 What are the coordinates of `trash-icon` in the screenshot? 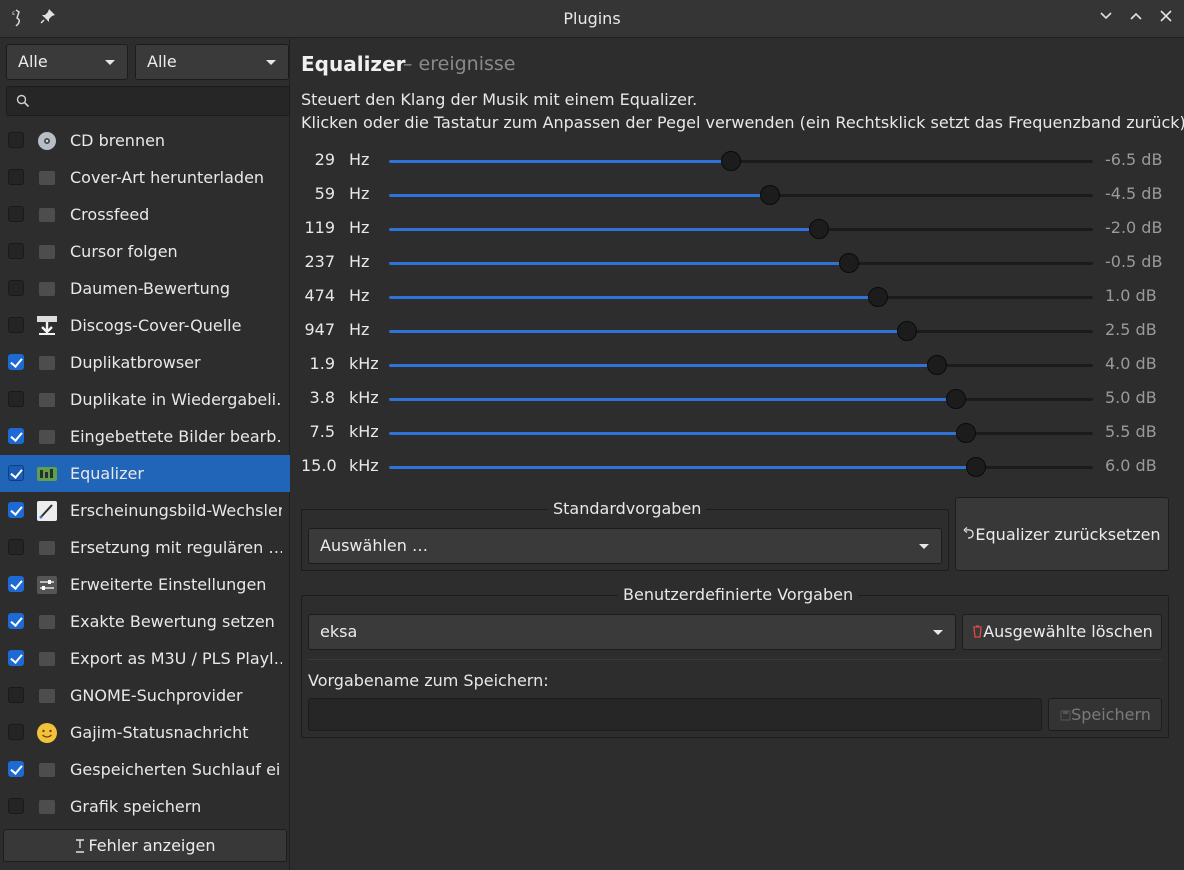 It's located at (977, 627).